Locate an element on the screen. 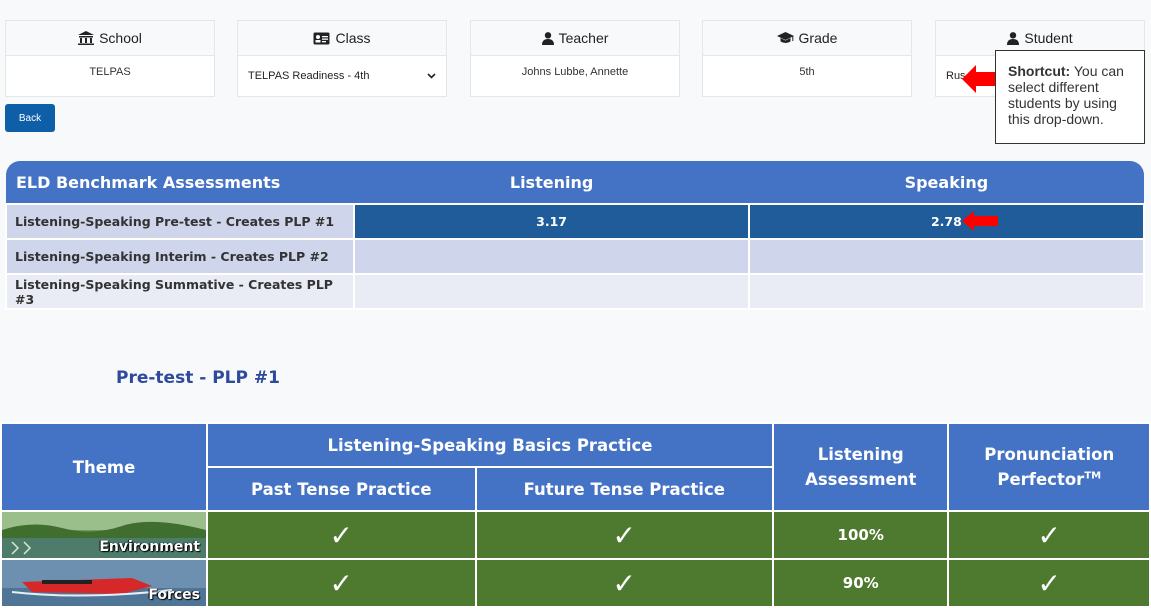 This screenshot has width=1151, height=608. class-card-header: Class is located at coordinates (342, 38).